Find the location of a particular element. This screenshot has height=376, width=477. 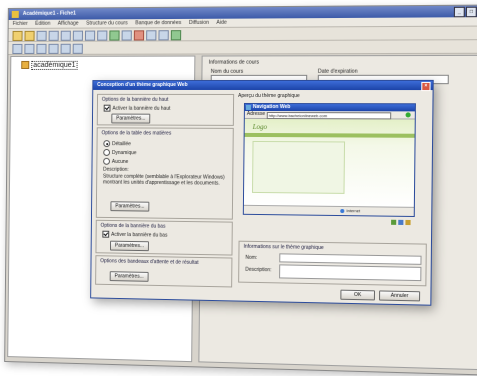

open-folder-icon is located at coordinates (29, 36).